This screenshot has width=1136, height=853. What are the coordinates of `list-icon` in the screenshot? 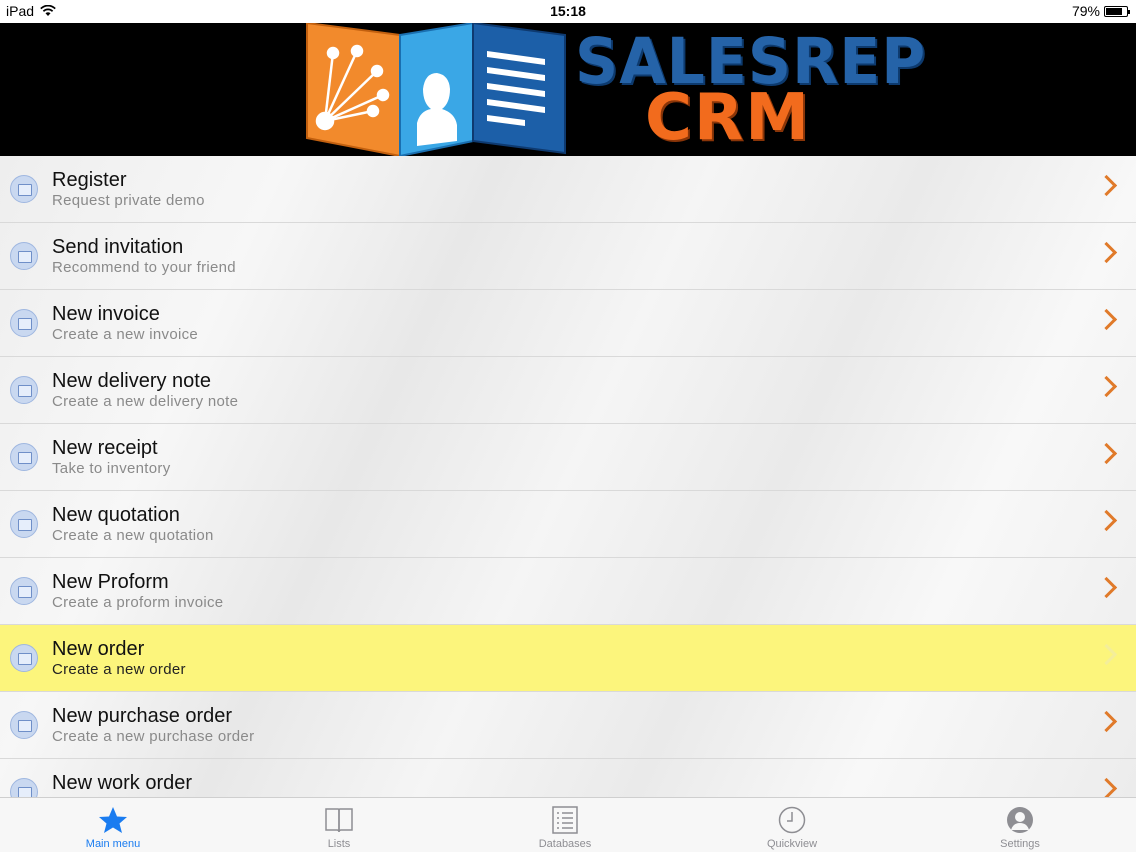 It's located at (565, 820).